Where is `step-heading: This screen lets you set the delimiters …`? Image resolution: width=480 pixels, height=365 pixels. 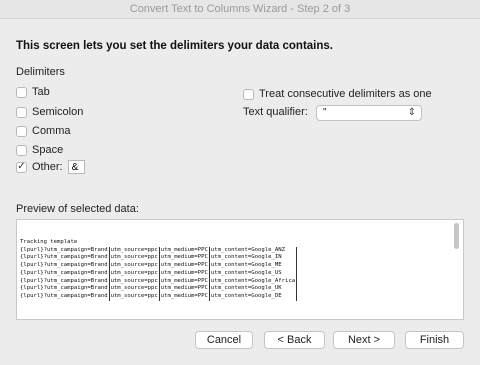
step-heading: This screen lets you set the delimiters … is located at coordinates (174, 46).